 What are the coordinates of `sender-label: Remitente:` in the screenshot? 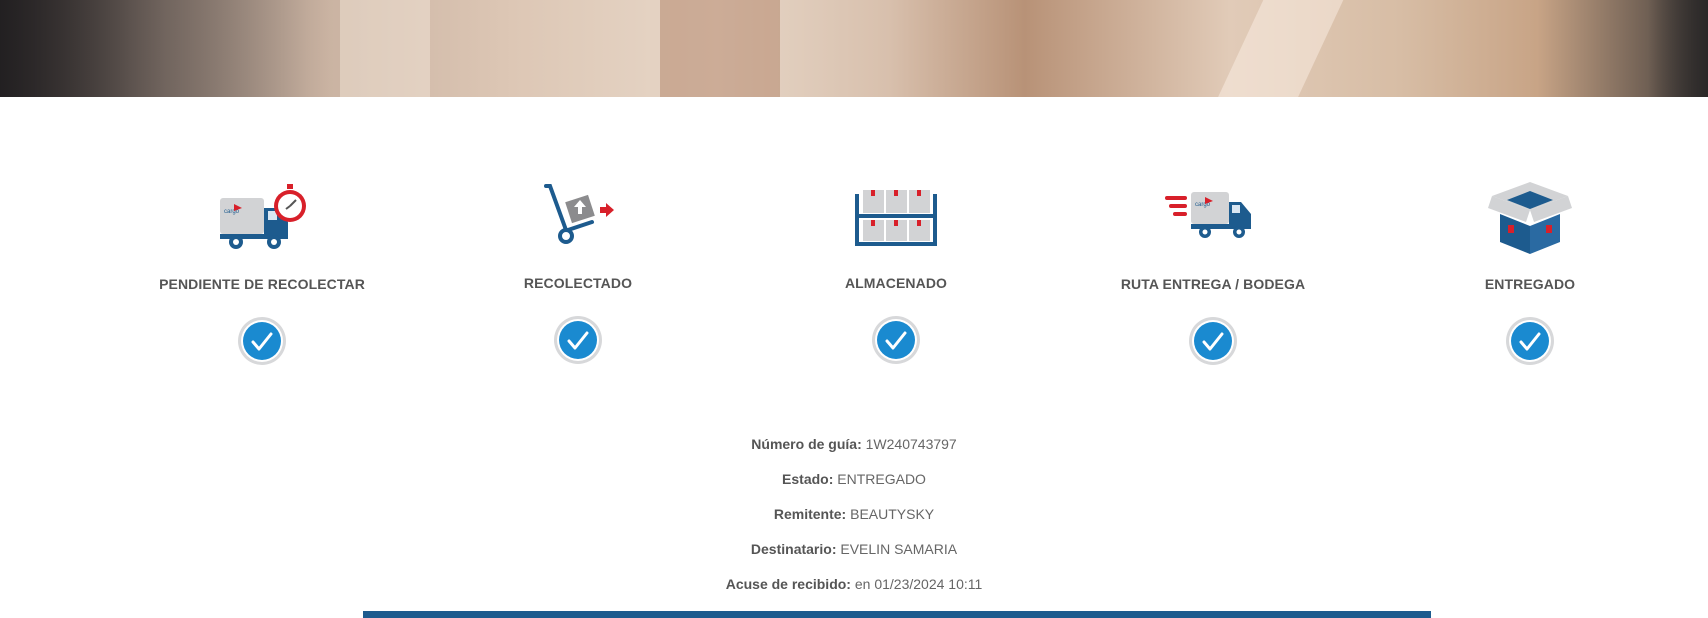 It's located at (810, 514).